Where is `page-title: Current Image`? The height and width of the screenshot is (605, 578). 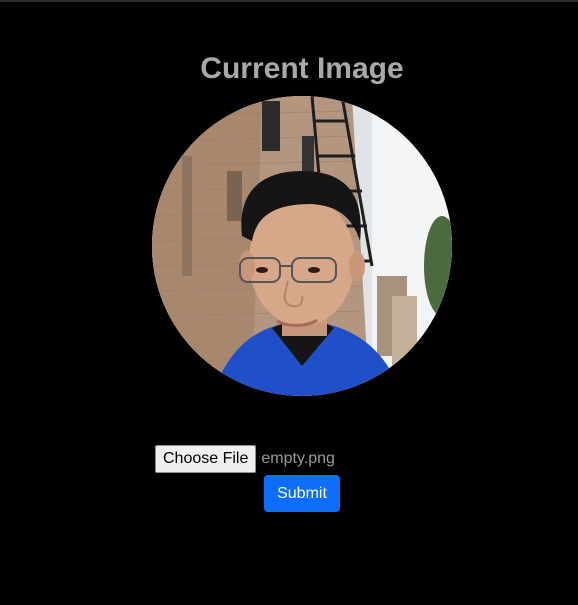
page-title: Current Image is located at coordinates (302, 68).